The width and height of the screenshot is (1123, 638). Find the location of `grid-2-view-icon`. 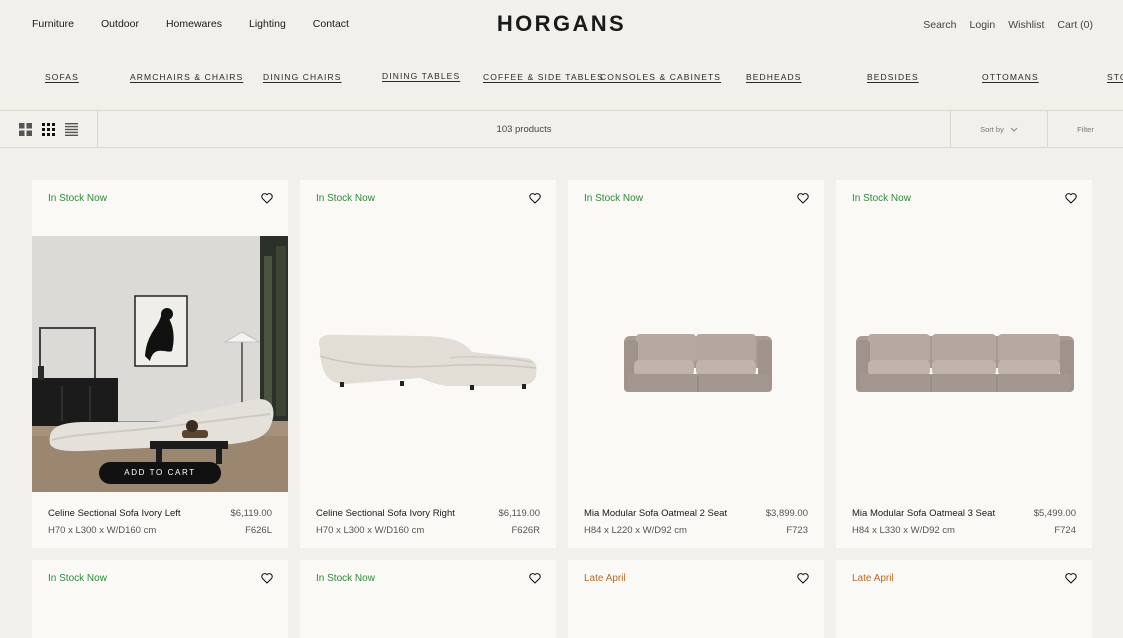

grid-2-view-icon is located at coordinates (25, 129).